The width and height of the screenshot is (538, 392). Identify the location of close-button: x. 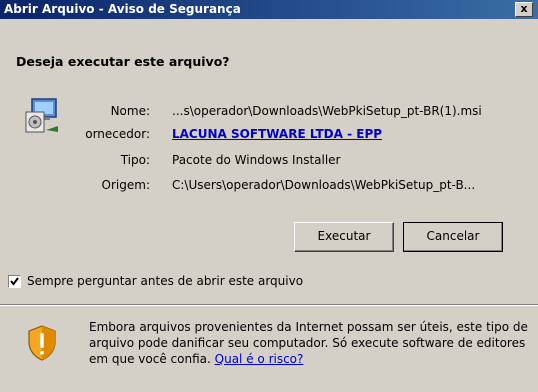
(524, 9).